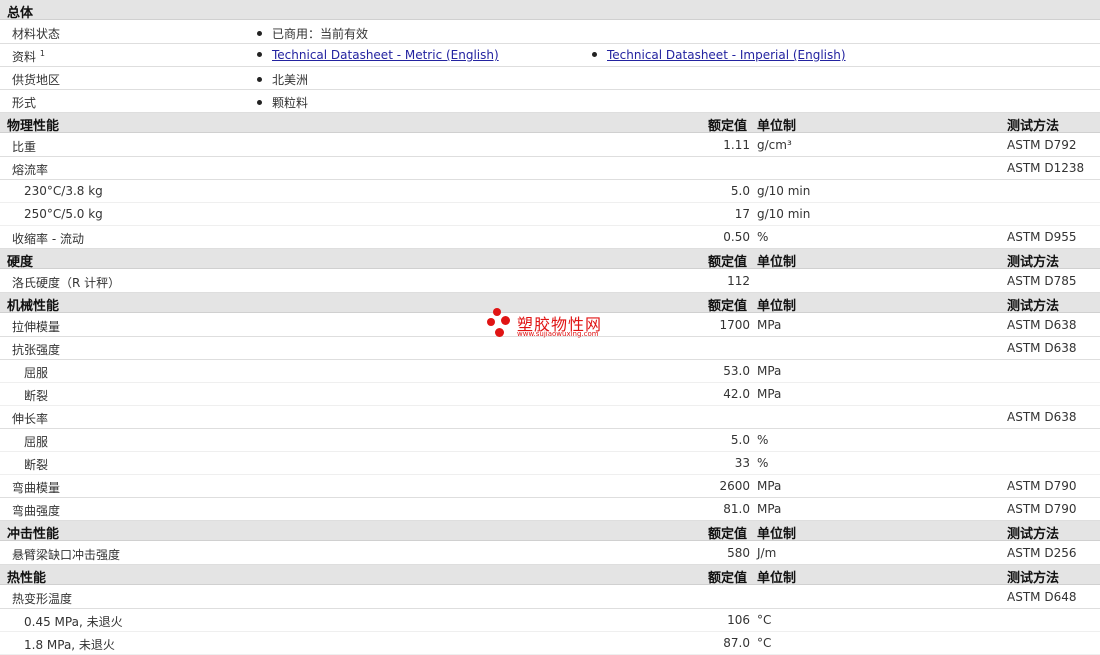 The height and width of the screenshot is (655, 1100). Describe the element at coordinates (1042, 597) in the screenshot. I see `test-method: ASTM D648` at that location.